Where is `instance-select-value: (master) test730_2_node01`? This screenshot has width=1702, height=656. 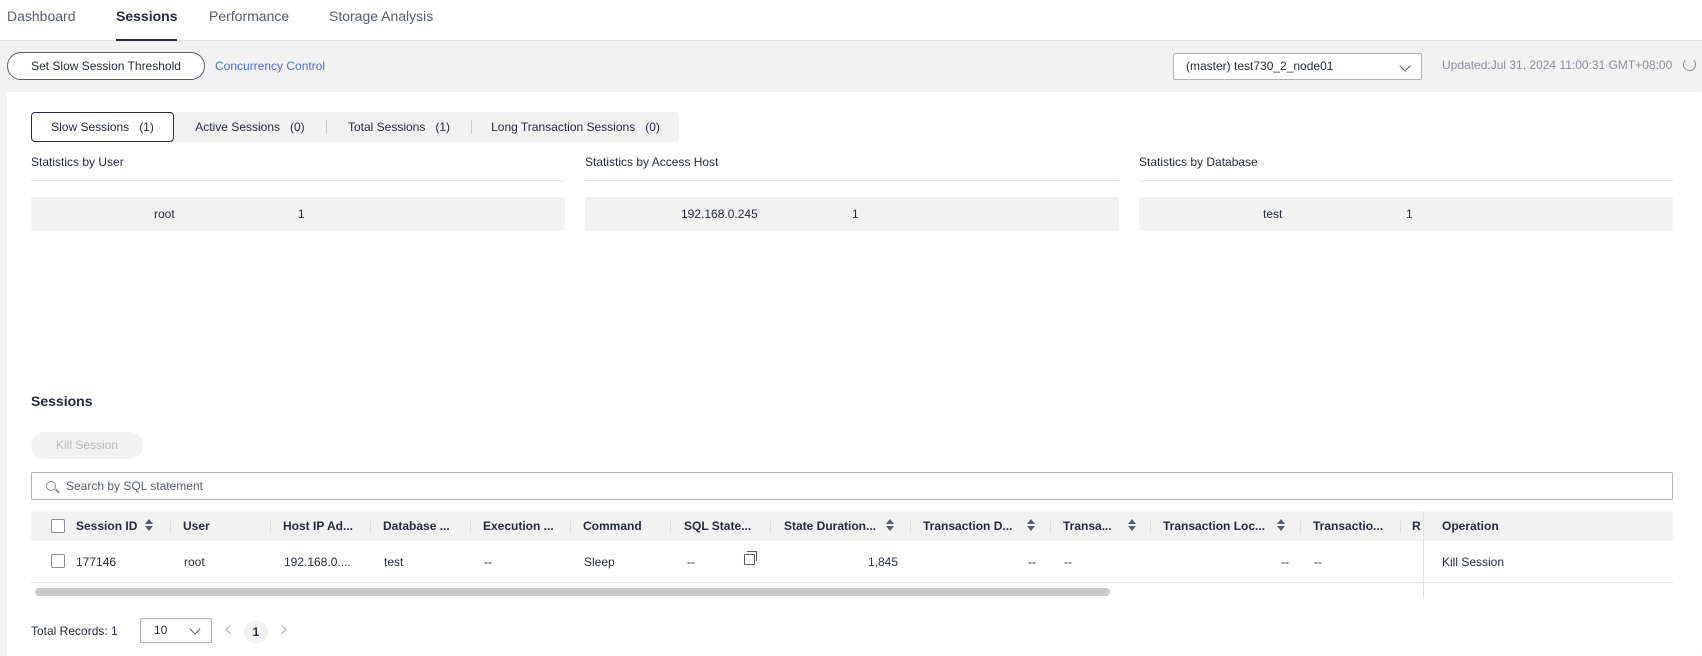 instance-select-value: (master) test730_2_node01 is located at coordinates (1260, 66).